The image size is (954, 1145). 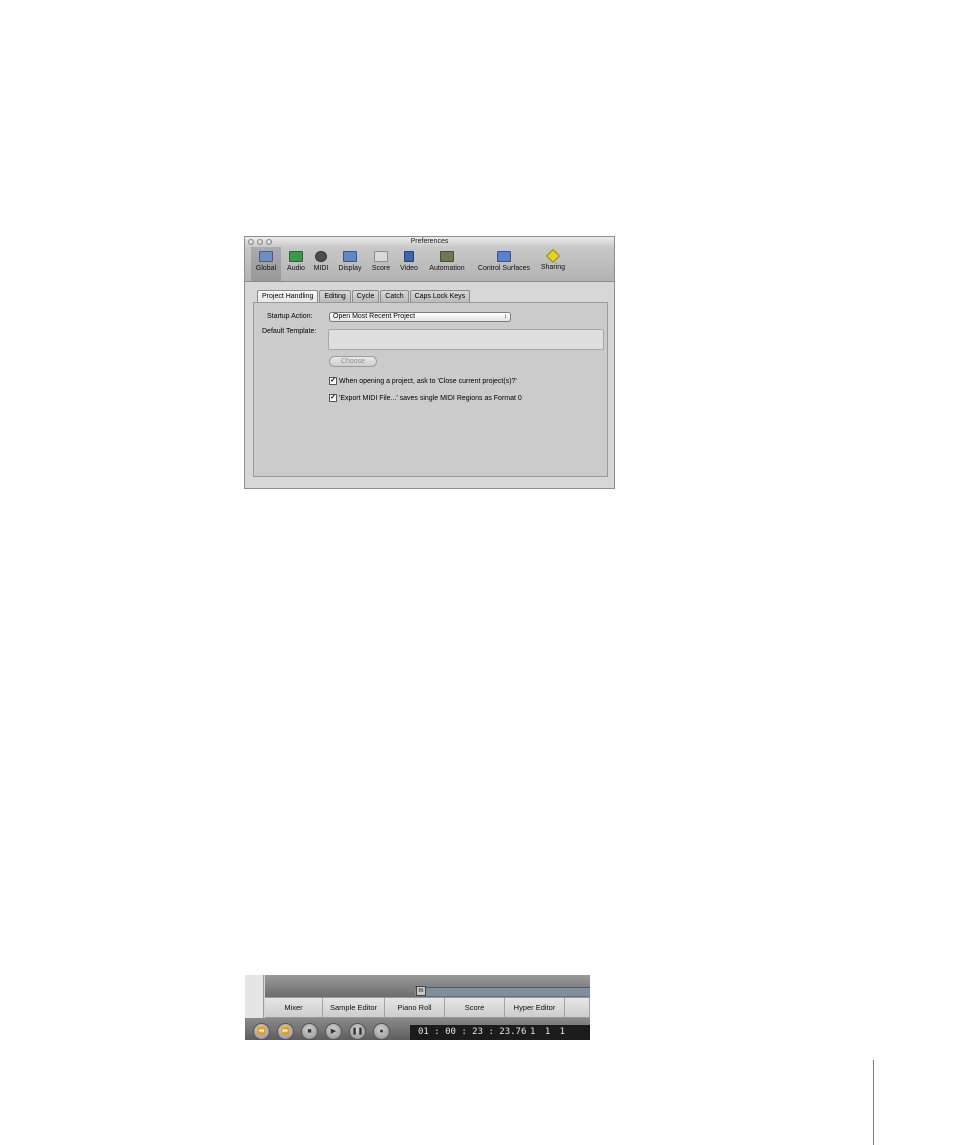 What do you see at coordinates (285, 1031) in the screenshot?
I see `forward-button: ⏩` at bounding box center [285, 1031].